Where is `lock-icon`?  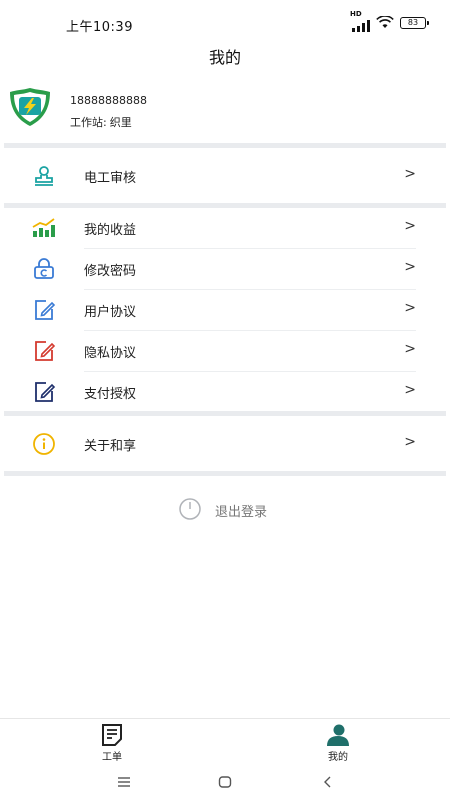
lock-icon is located at coordinates (44, 268).